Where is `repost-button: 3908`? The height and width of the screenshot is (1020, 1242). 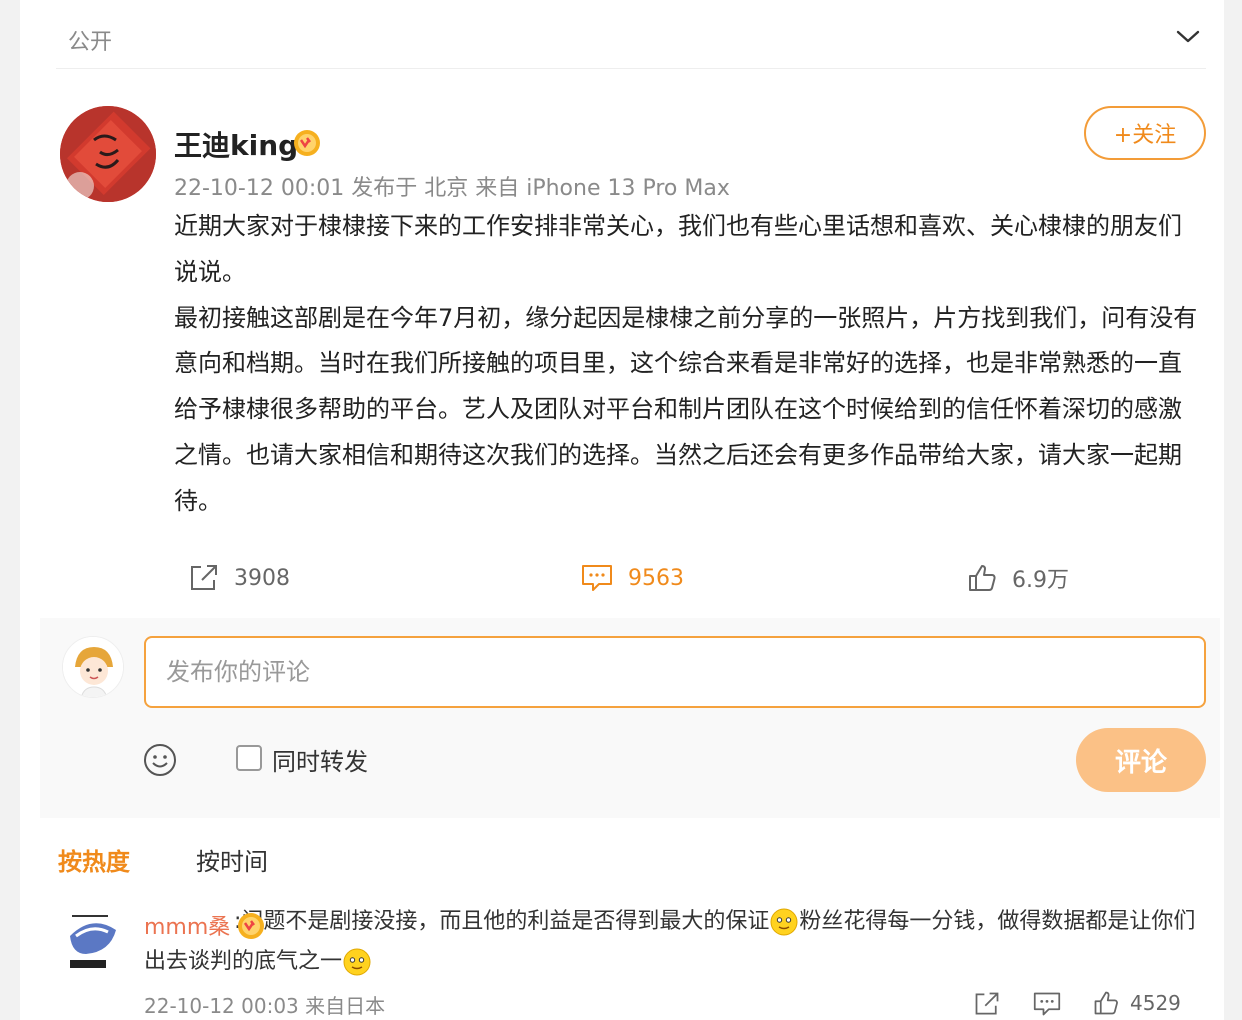
repost-button: 3908 is located at coordinates (239, 578).